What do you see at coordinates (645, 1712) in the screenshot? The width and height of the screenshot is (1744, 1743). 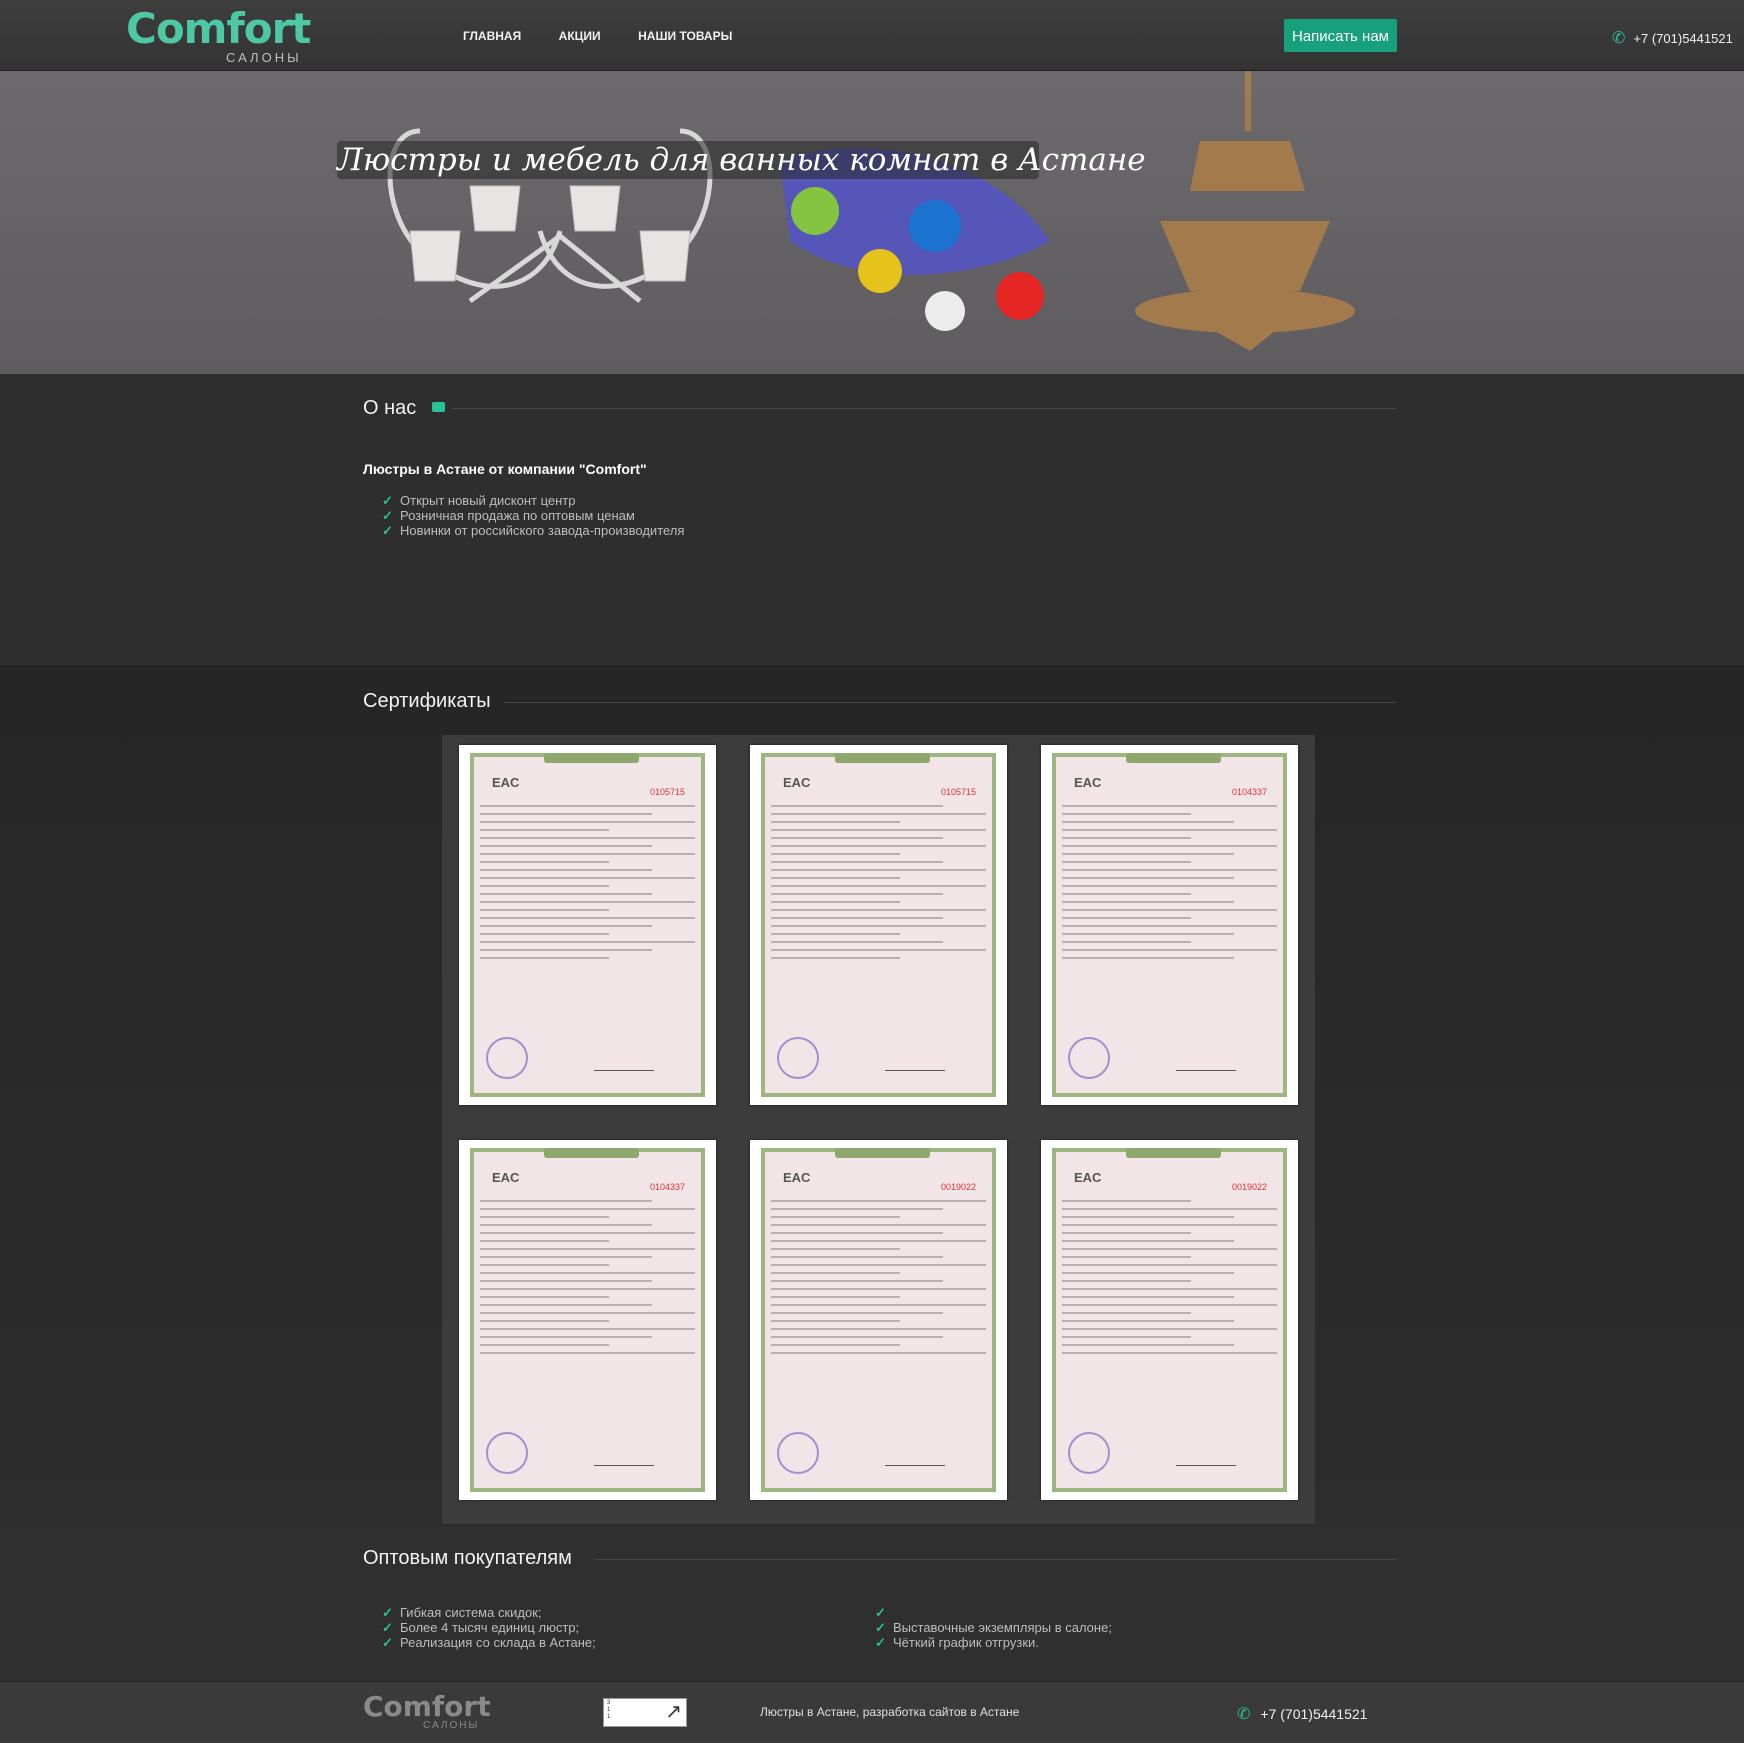 I see `visitor-counter: 3 1 1 ↗` at bounding box center [645, 1712].